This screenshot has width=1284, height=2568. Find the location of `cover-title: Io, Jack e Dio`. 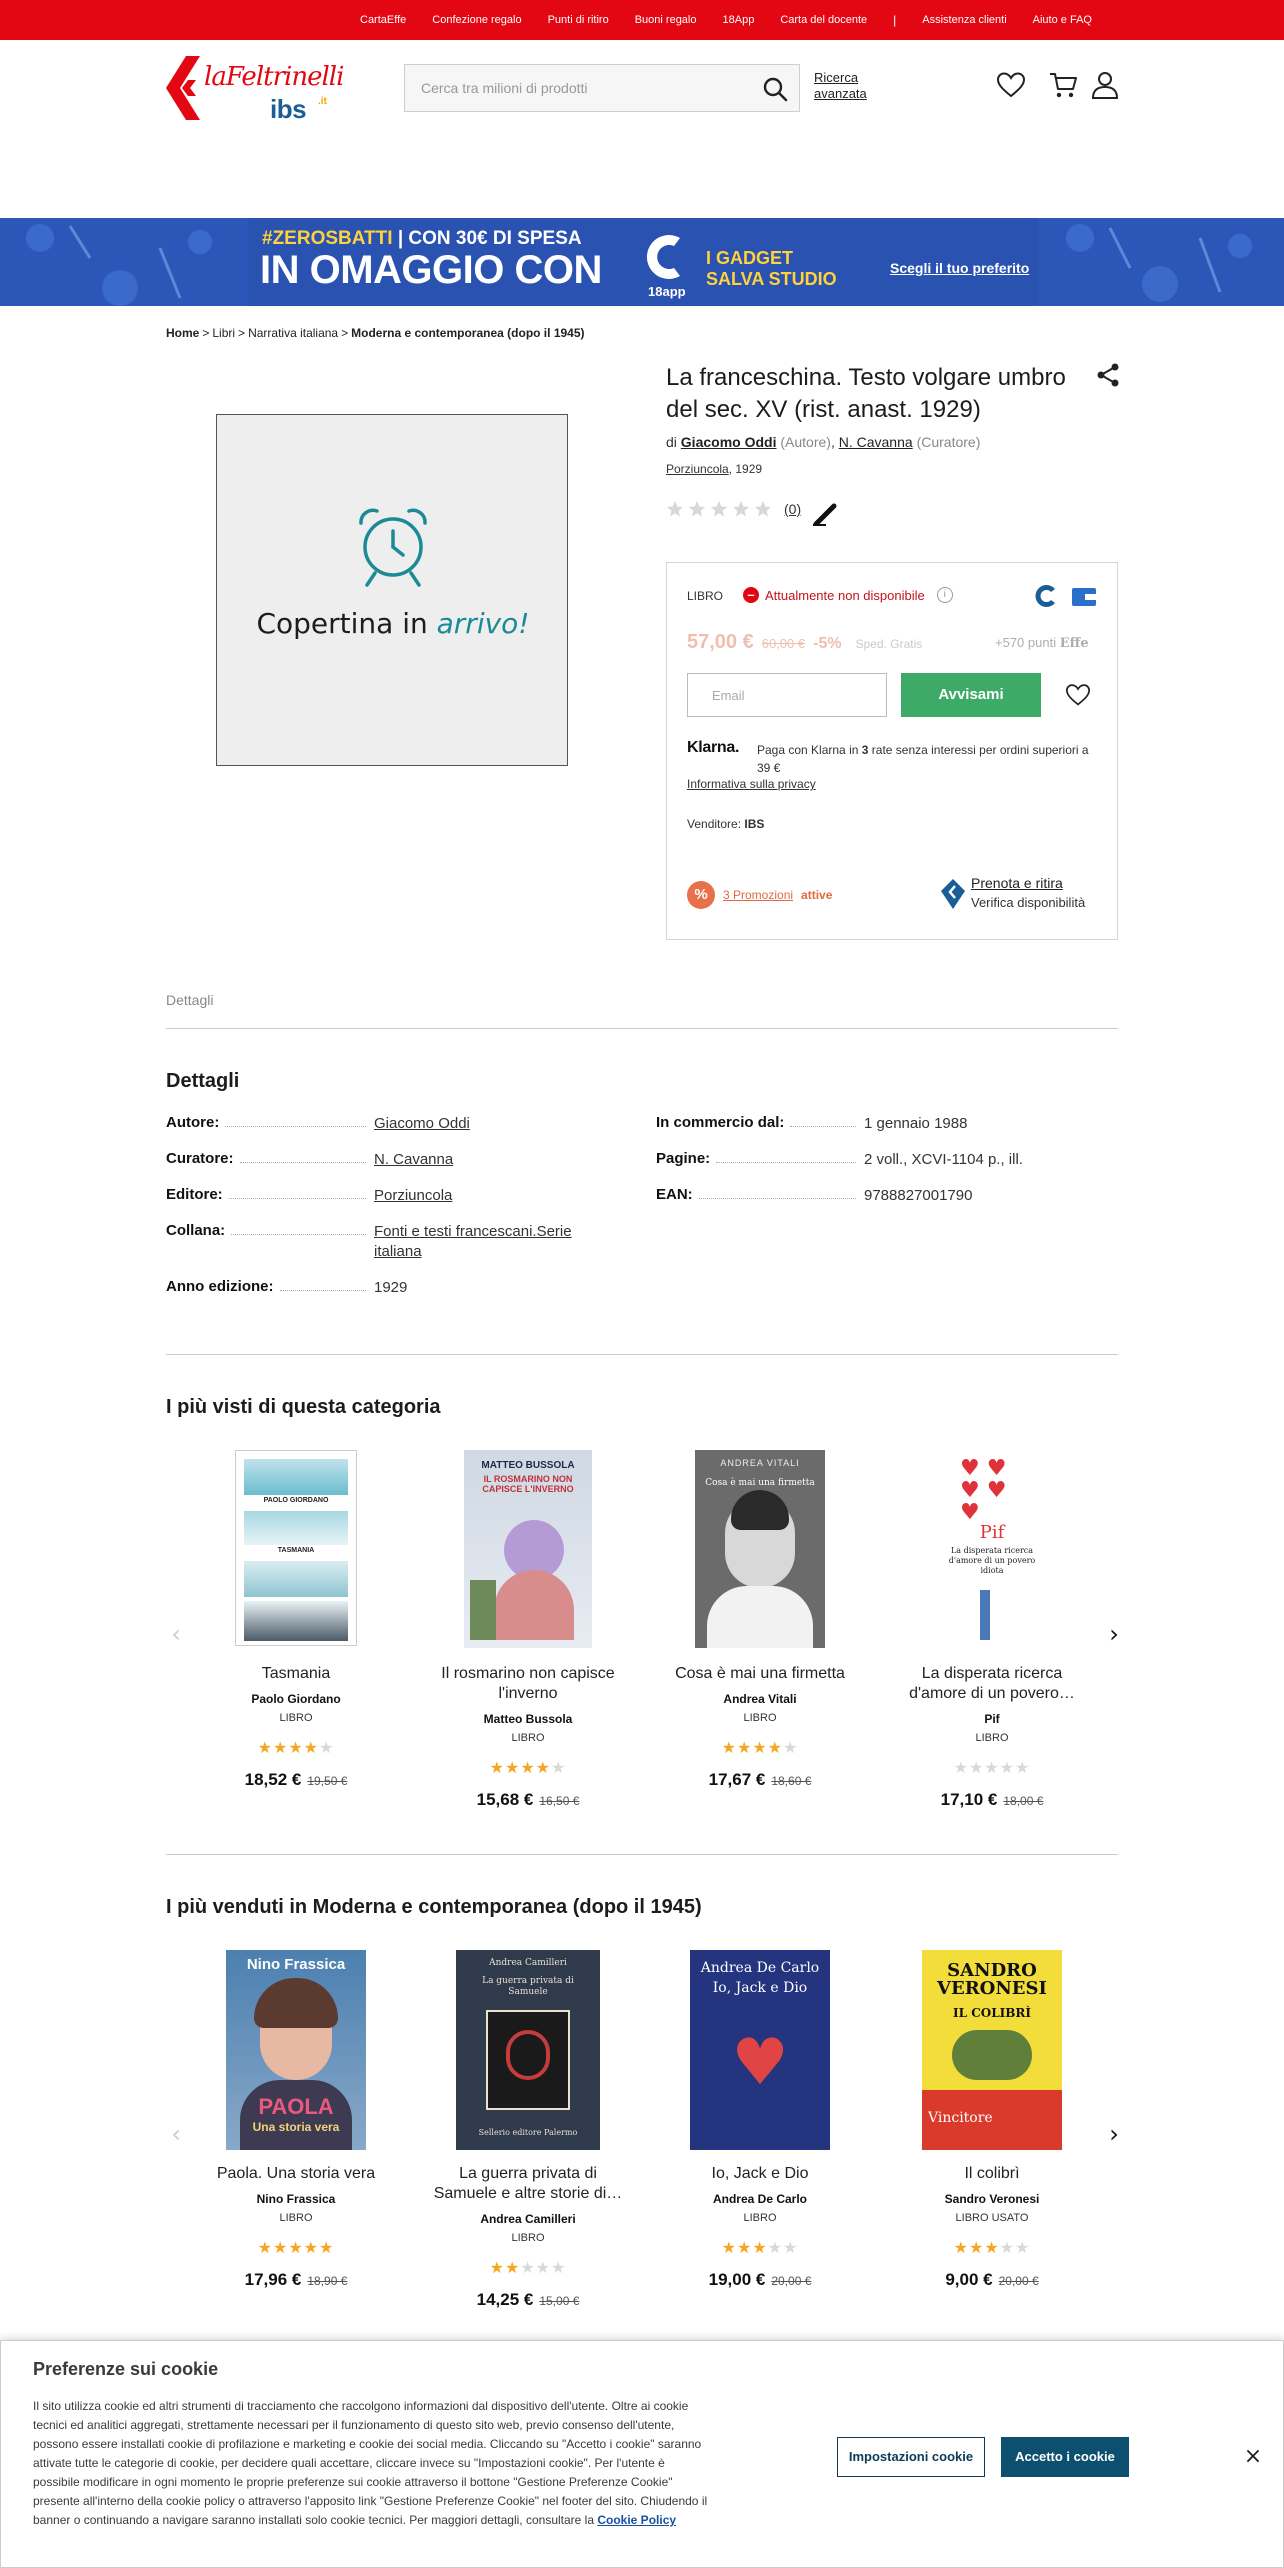

cover-title: Io, Jack e Dio is located at coordinates (760, 1988).